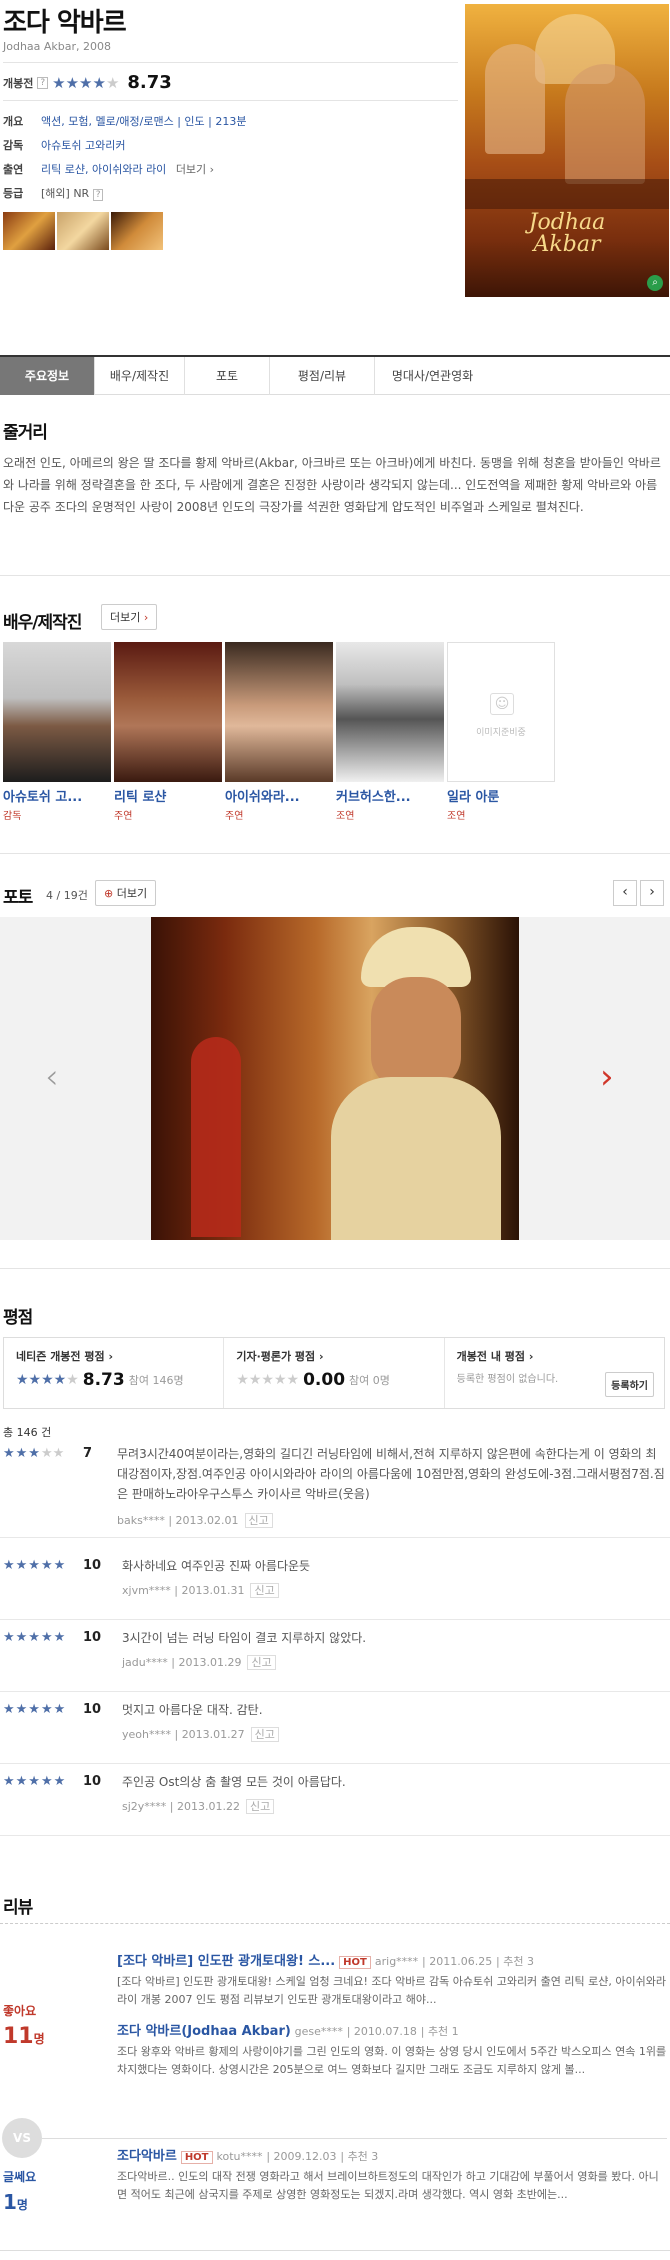 This screenshot has height=2260, width=670. I want to click on rating-meta: jadu**** | 2013.01.29 신고, so click(199, 1662).